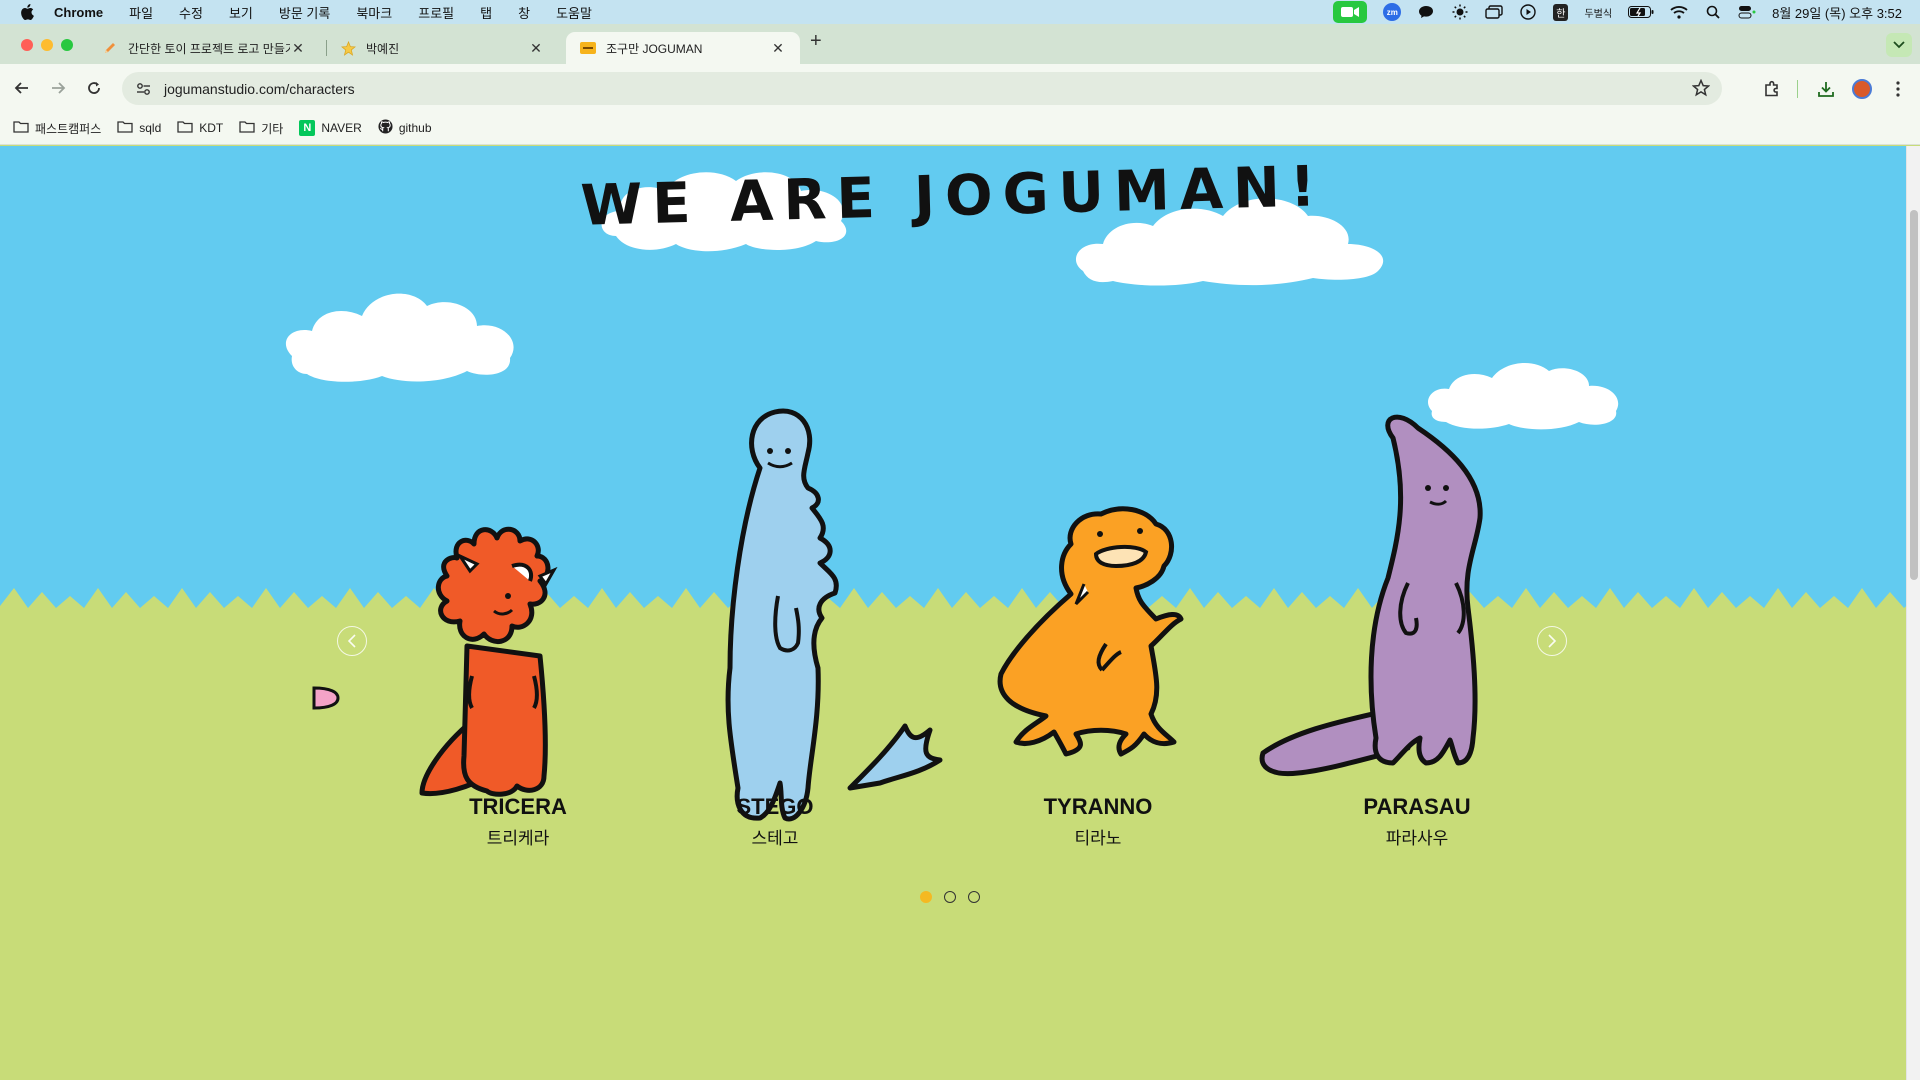 This screenshot has width=1920, height=1080. Describe the element at coordinates (1772, 89) in the screenshot. I see `extensions-puzzle-icon` at that location.